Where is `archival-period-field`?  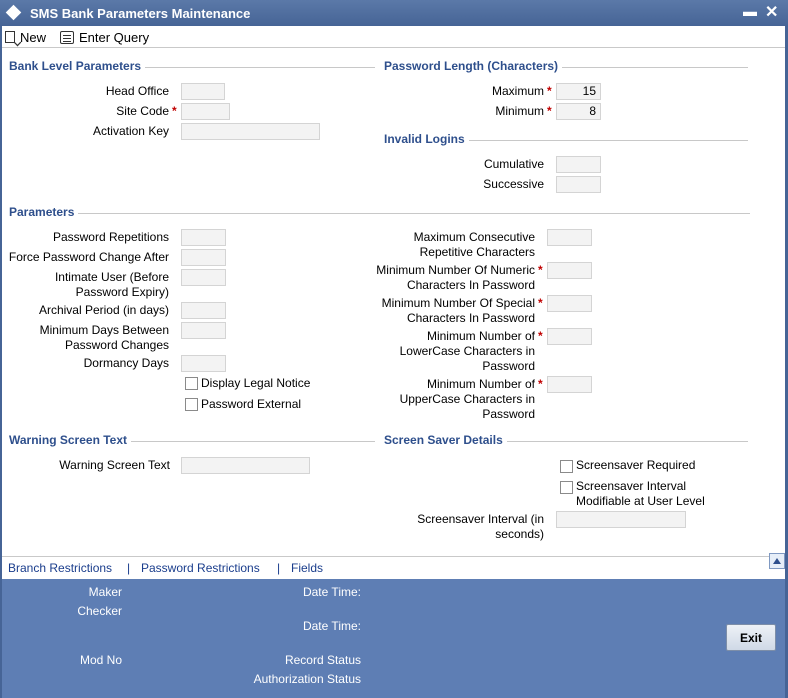 archival-period-field is located at coordinates (203, 310).